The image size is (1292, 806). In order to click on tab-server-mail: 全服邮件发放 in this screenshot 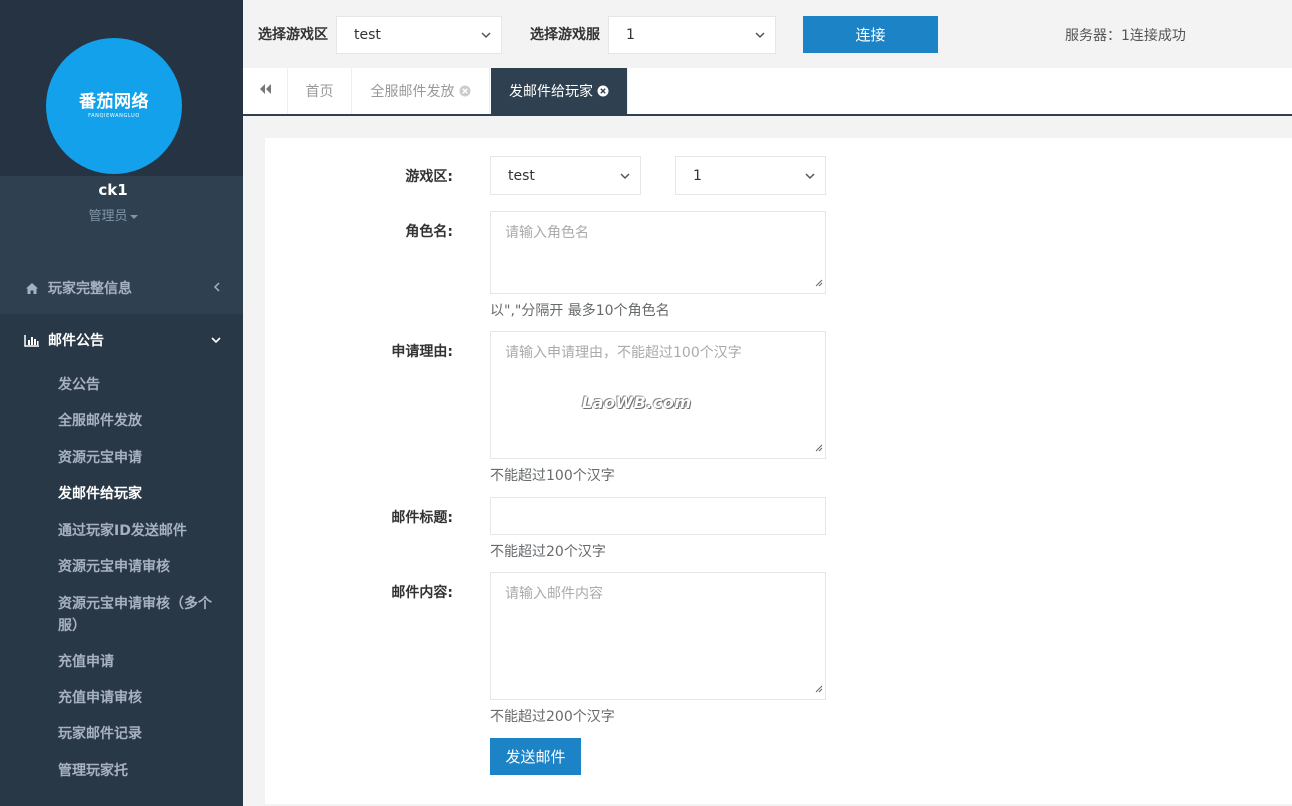, I will do `click(421, 91)`.